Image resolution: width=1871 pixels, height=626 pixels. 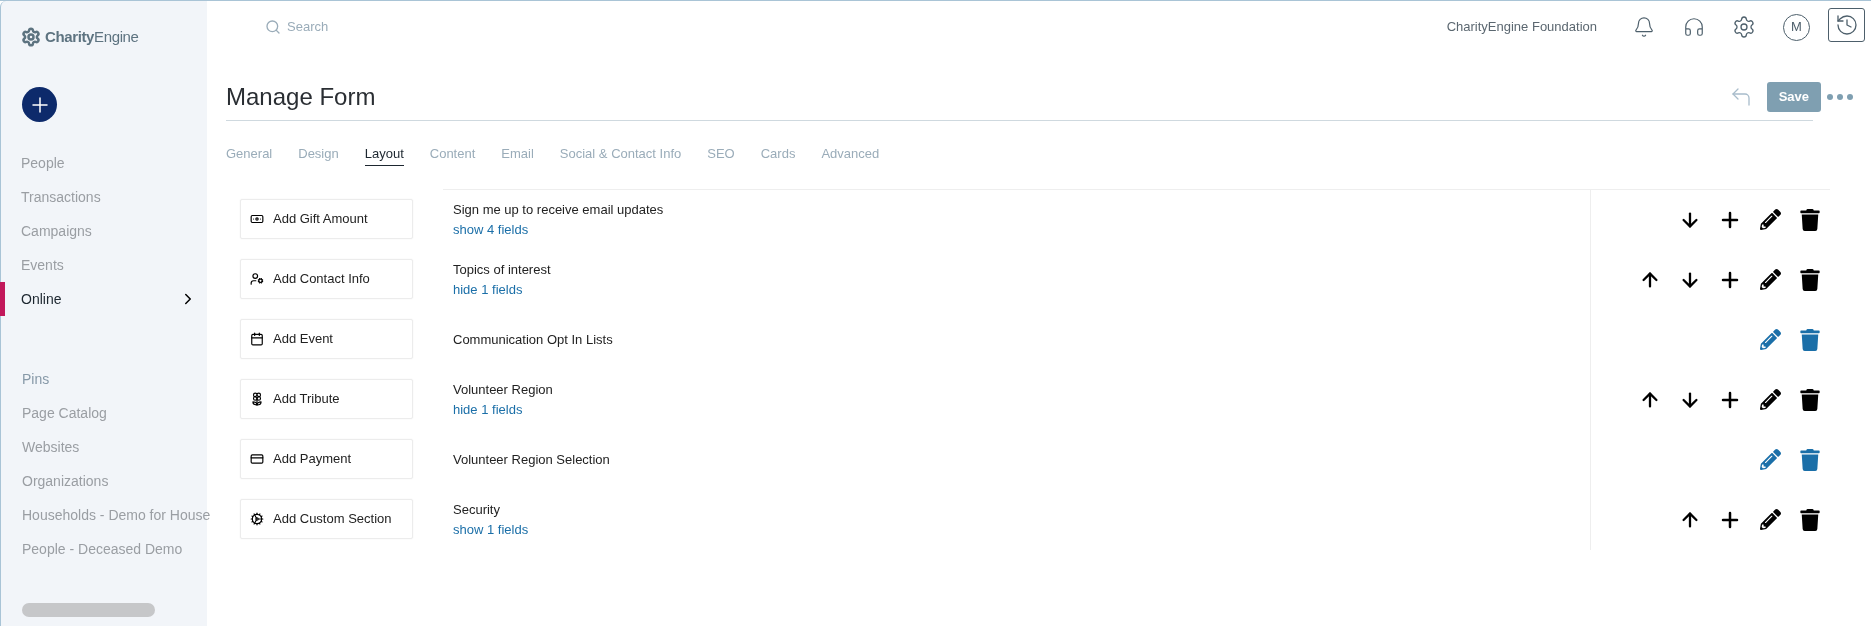 I want to click on sidebar-item: Transactions, so click(x=103, y=197).